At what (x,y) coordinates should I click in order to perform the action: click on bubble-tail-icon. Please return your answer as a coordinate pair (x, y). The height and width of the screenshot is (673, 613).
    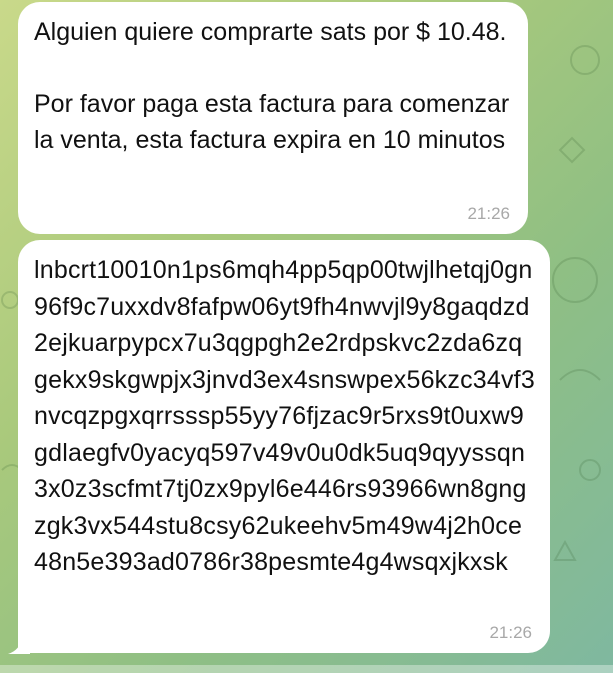
    Looking at the image, I should click on (19, 646).